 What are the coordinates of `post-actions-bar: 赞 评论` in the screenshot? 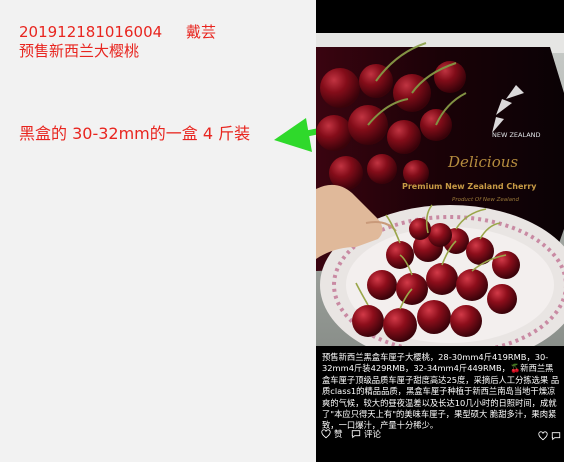 It's located at (440, 436).